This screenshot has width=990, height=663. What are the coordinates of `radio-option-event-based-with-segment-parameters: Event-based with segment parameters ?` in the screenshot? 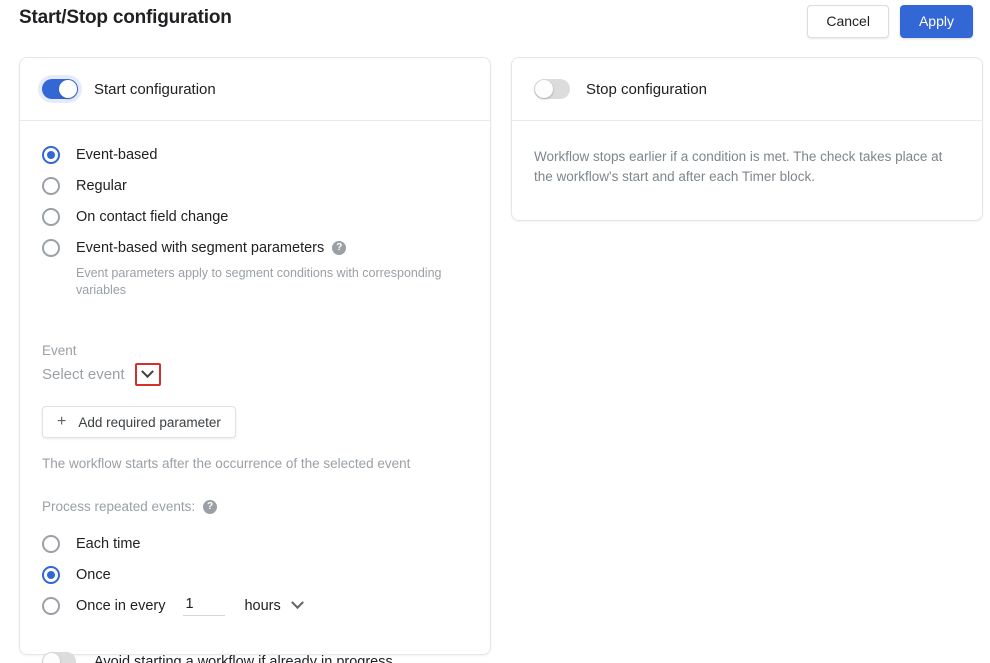 It's located at (255, 247).